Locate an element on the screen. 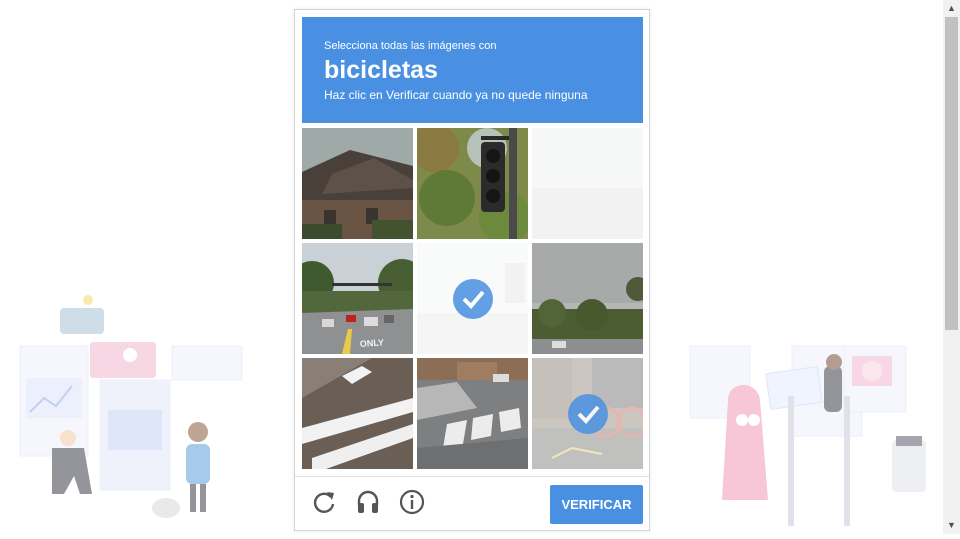 Image resolution: width=960 pixels, height=539 pixels. road-image: ONLY is located at coordinates (357, 298).